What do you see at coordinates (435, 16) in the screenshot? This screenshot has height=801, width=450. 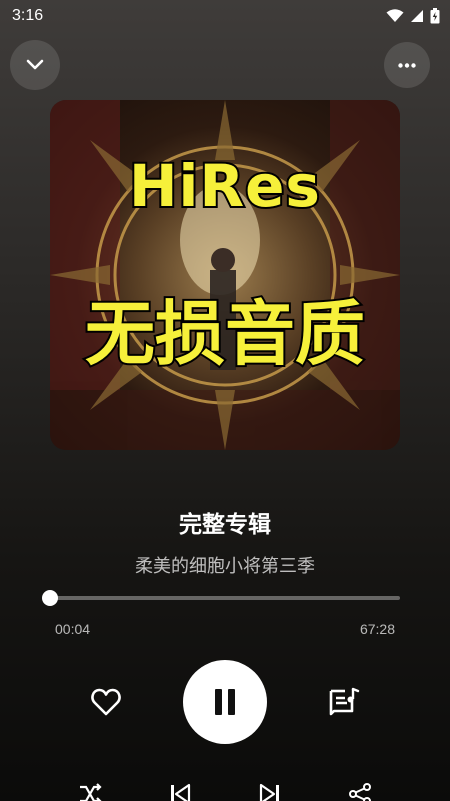 I see `battery-icon` at bounding box center [435, 16].